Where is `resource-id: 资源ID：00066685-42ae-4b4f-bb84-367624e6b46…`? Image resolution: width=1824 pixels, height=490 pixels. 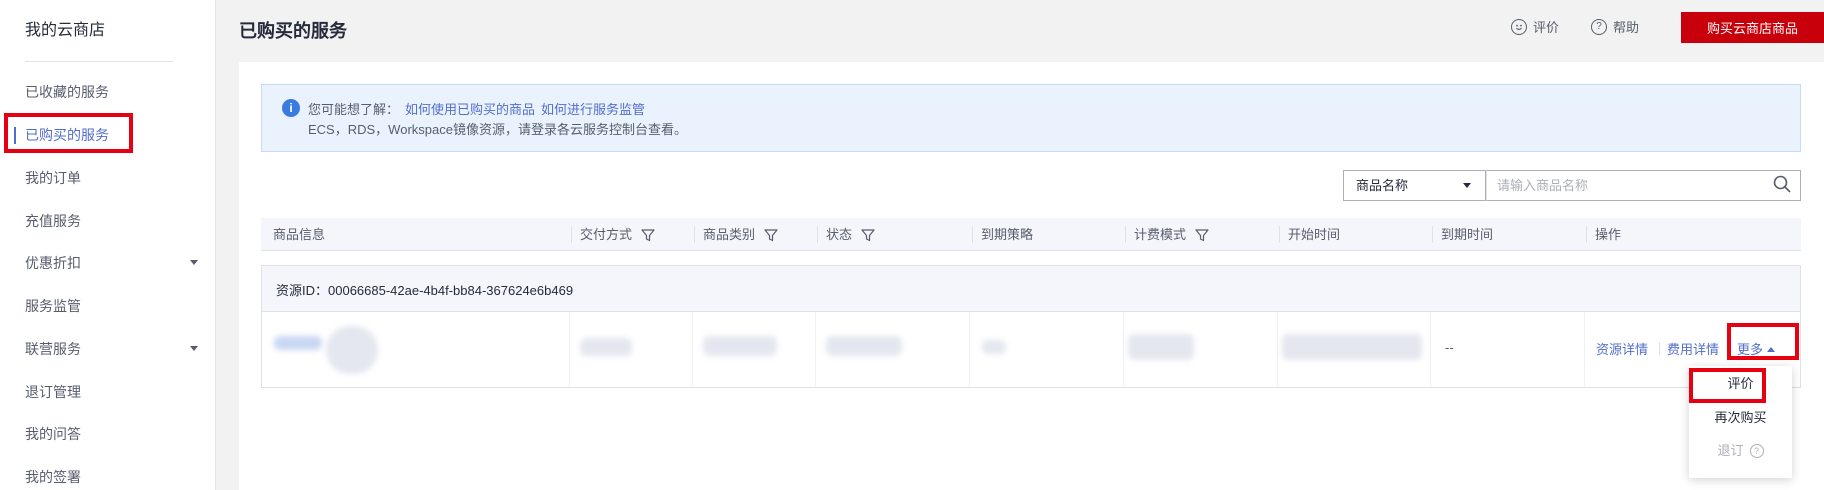
resource-id: 资源ID：00066685-42ae-4b4f-bb84-367624e6b46… is located at coordinates (425, 290).